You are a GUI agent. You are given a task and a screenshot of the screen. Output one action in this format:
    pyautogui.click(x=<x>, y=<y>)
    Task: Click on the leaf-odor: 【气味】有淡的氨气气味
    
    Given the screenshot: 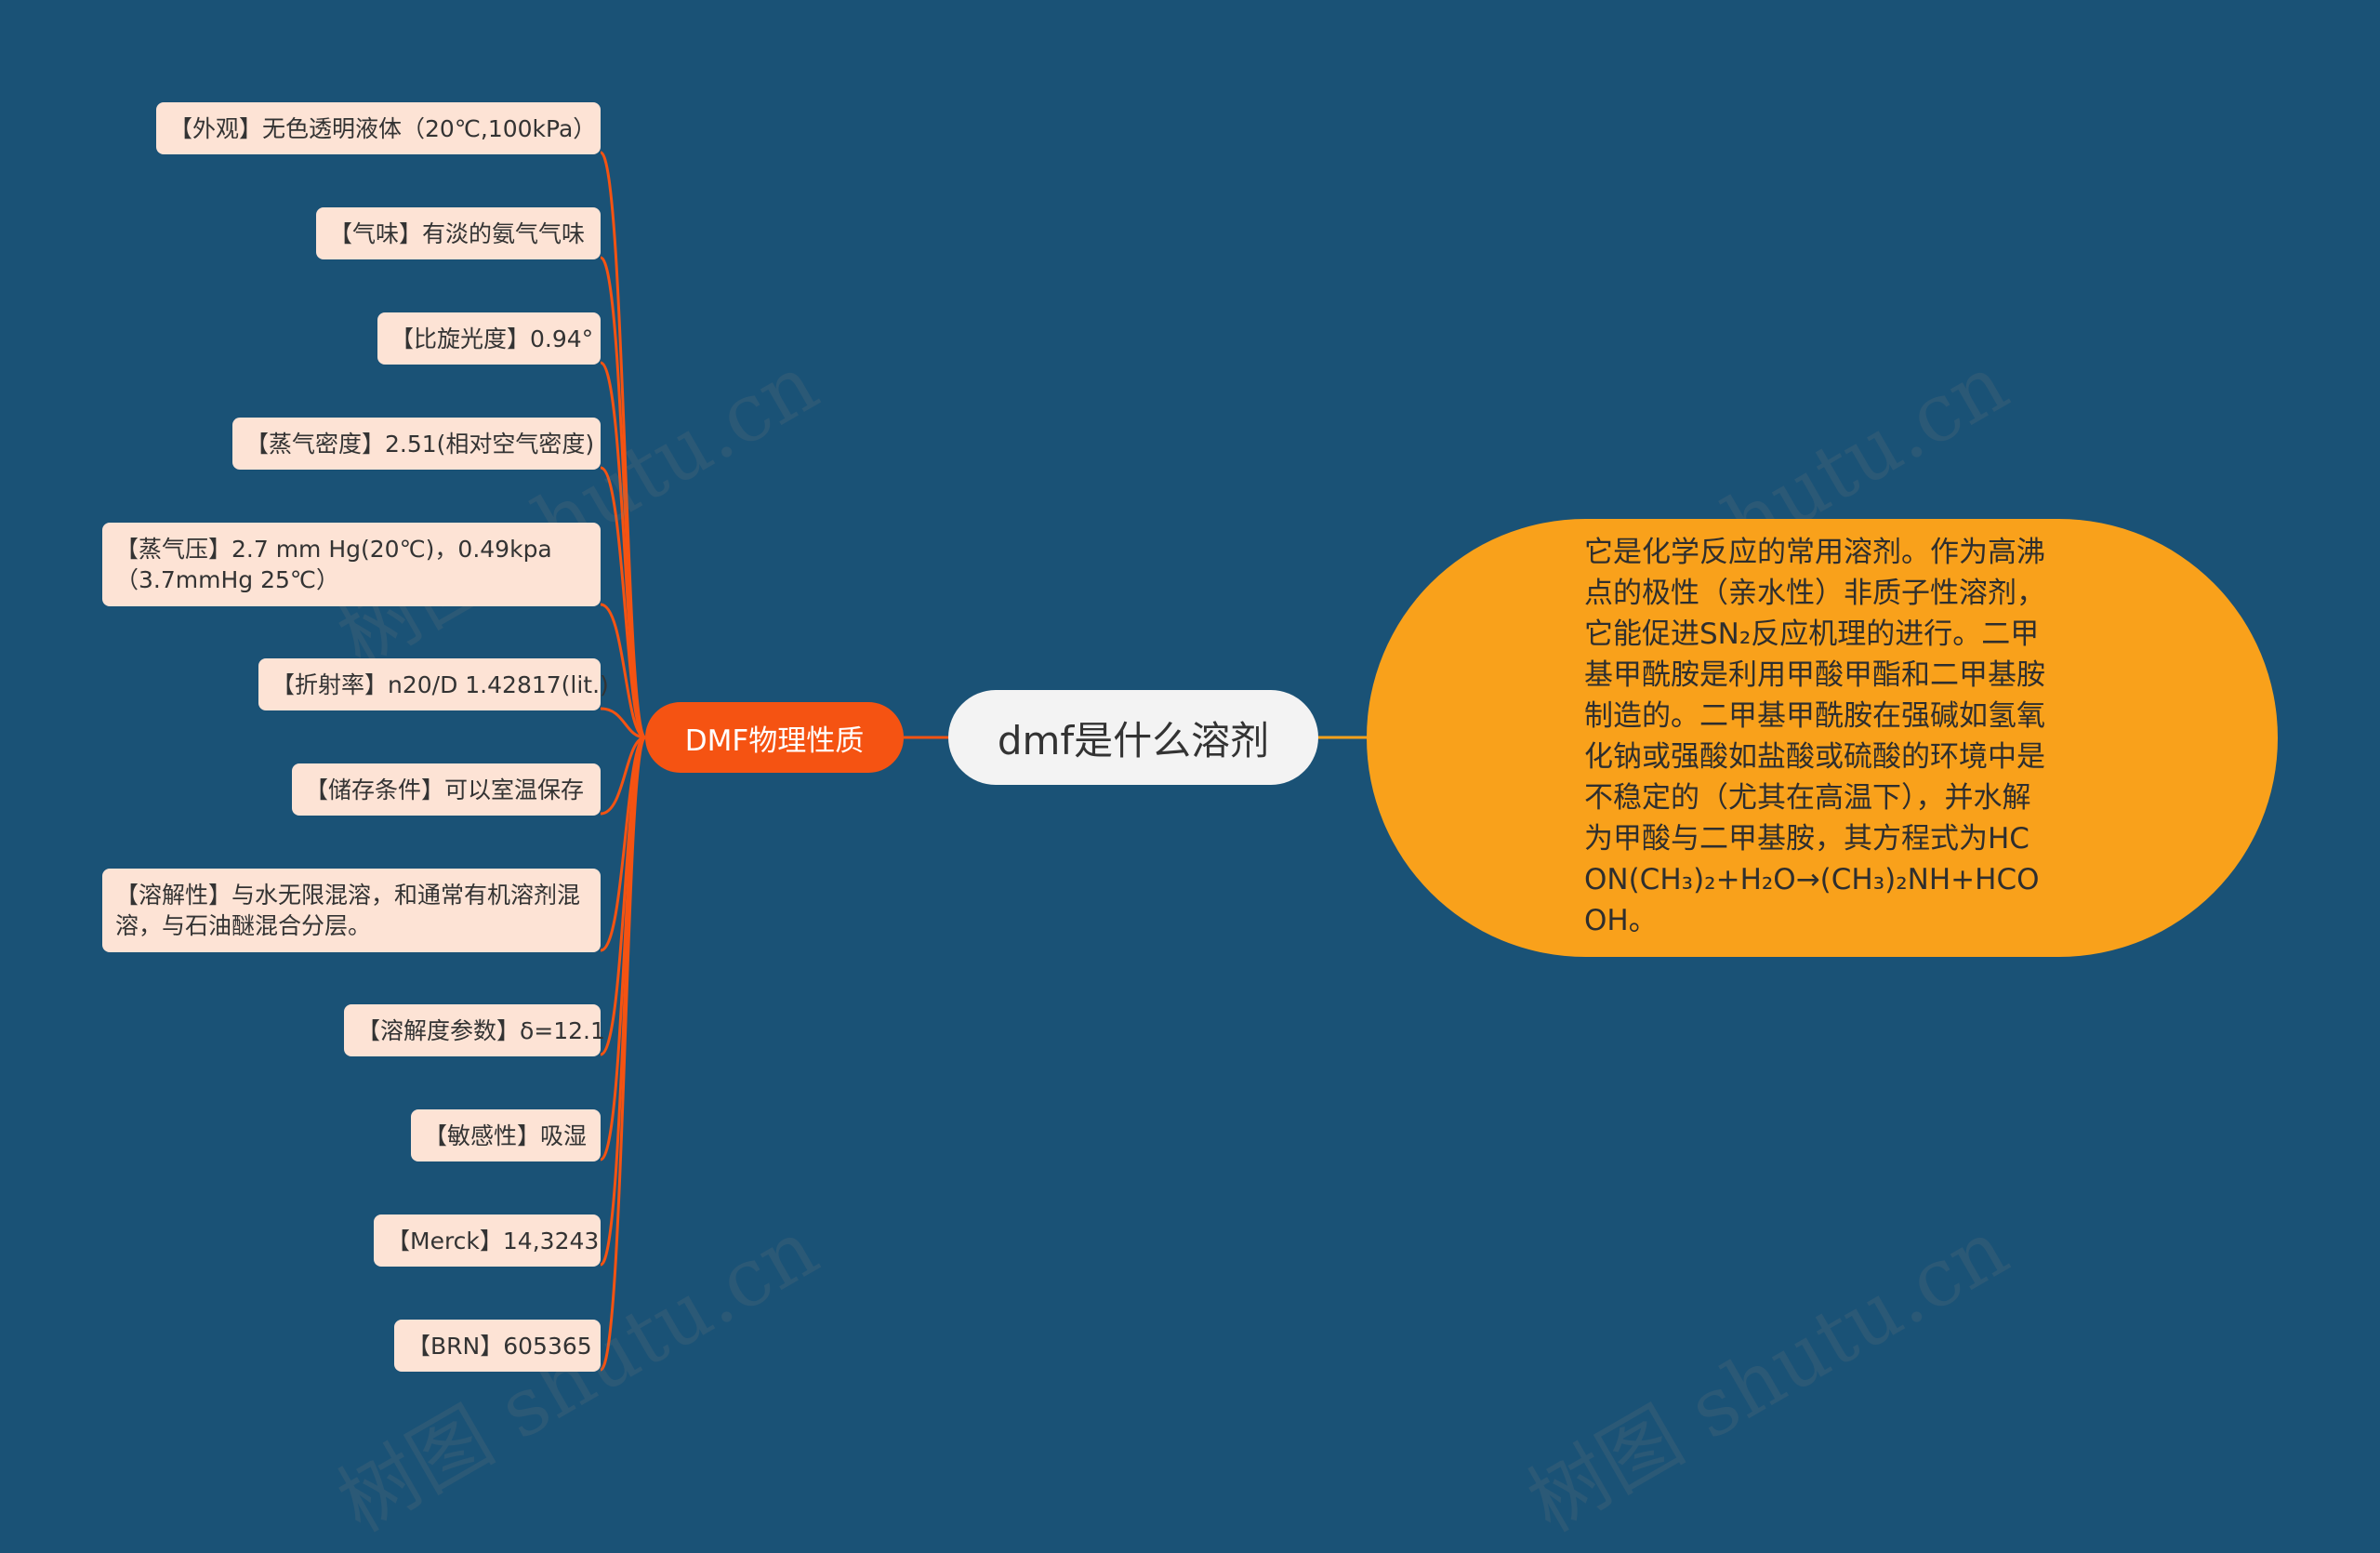 What is the action you would take?
    pyautogui.click(x=458, y=233)
    